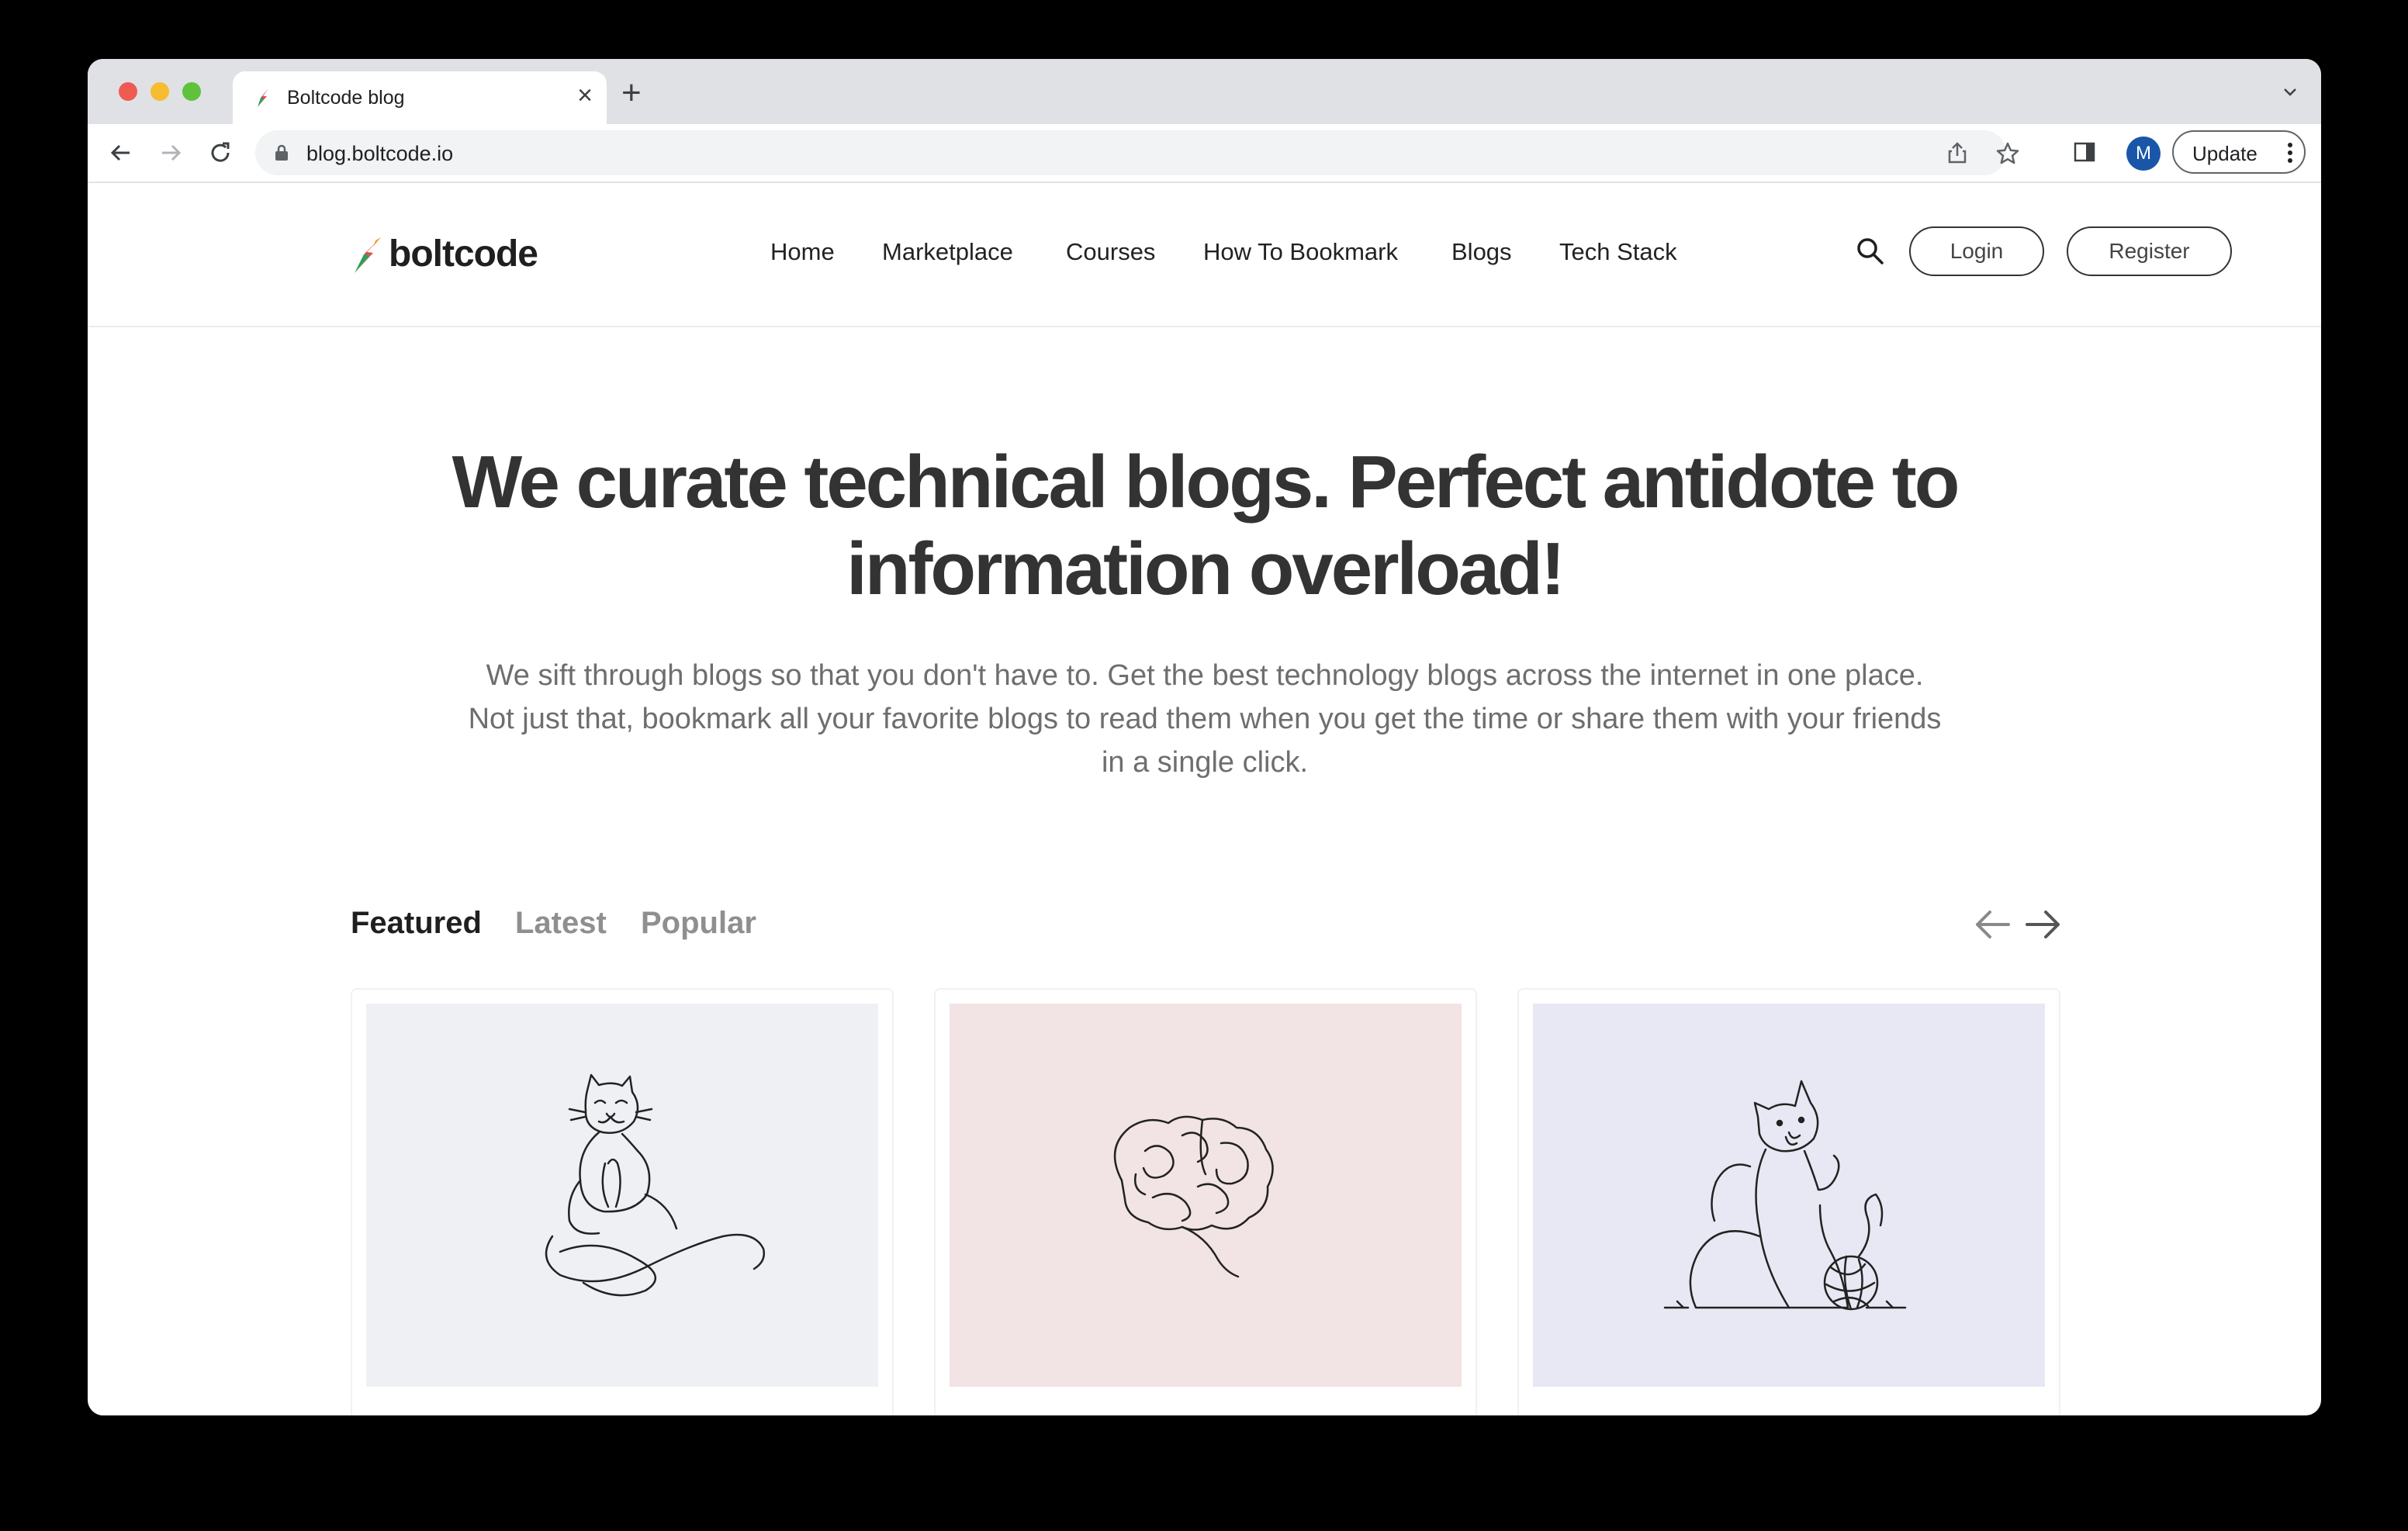  Describe the element at coordinates (420, 97) in the screenshot. I see `browser-tab: Boltcode blog ×` at that location.